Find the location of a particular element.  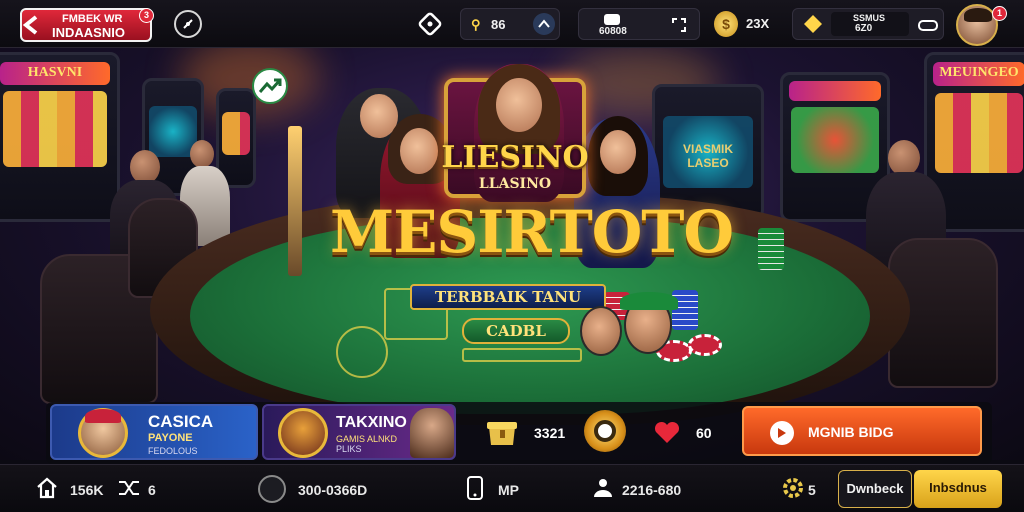

compass-icon is located at coordinates (188, 24).